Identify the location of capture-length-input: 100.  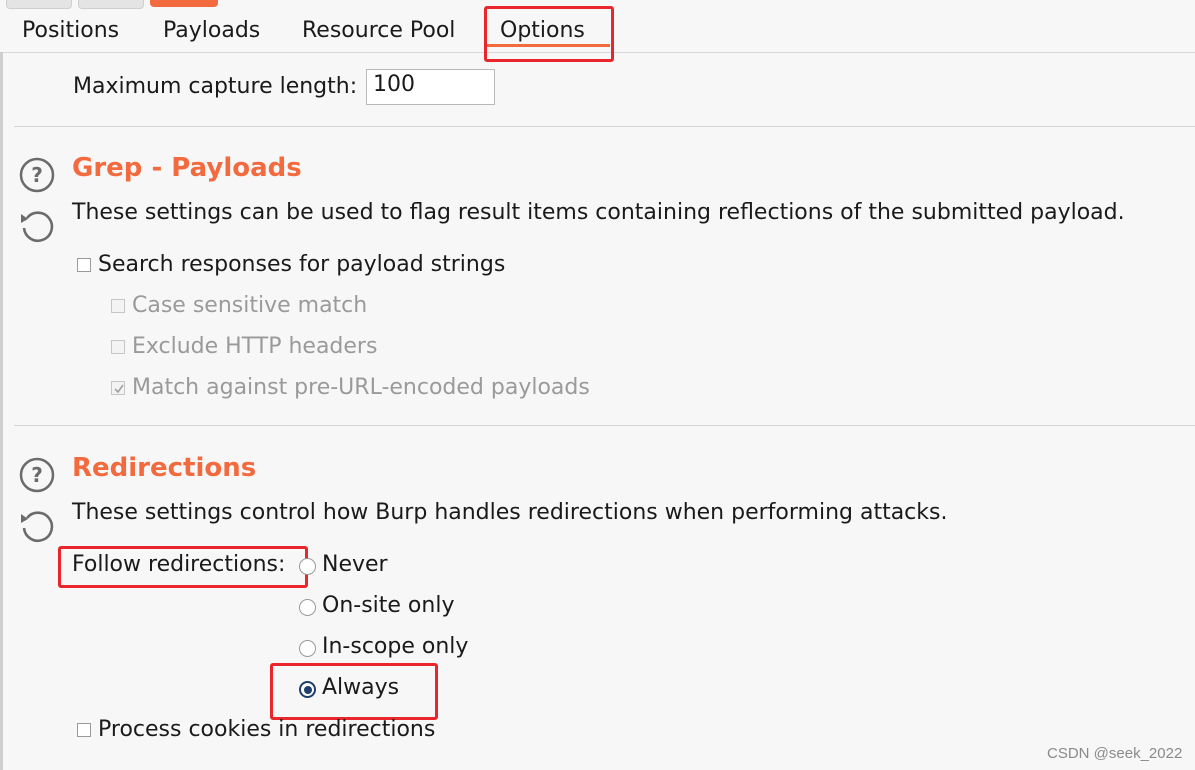
(430, 87).